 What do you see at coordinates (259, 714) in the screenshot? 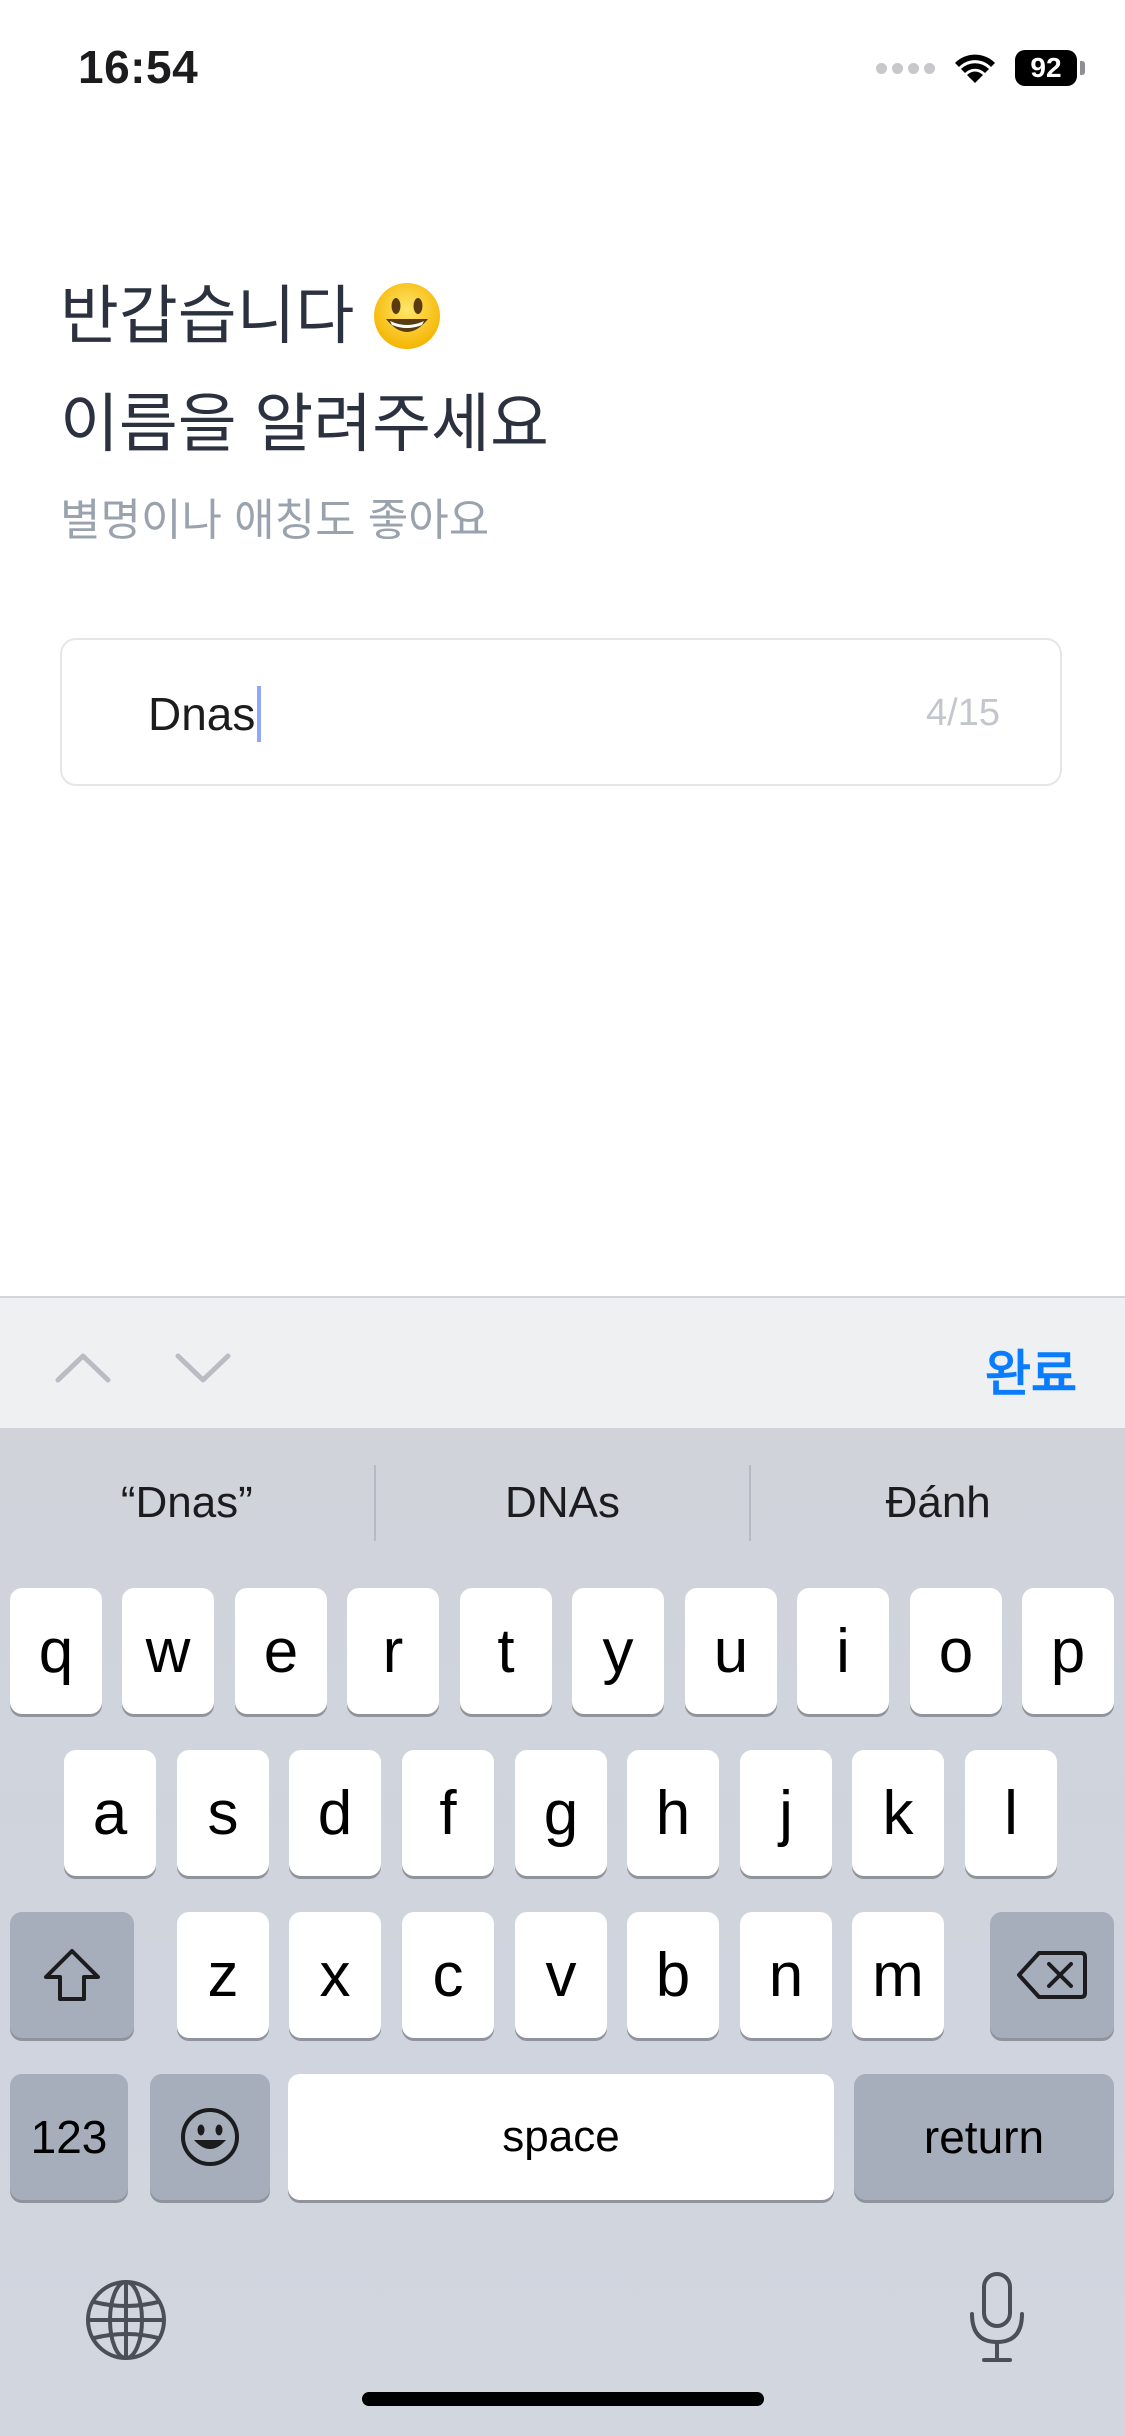
I see `text-caret` at bounding box center [259, 714].